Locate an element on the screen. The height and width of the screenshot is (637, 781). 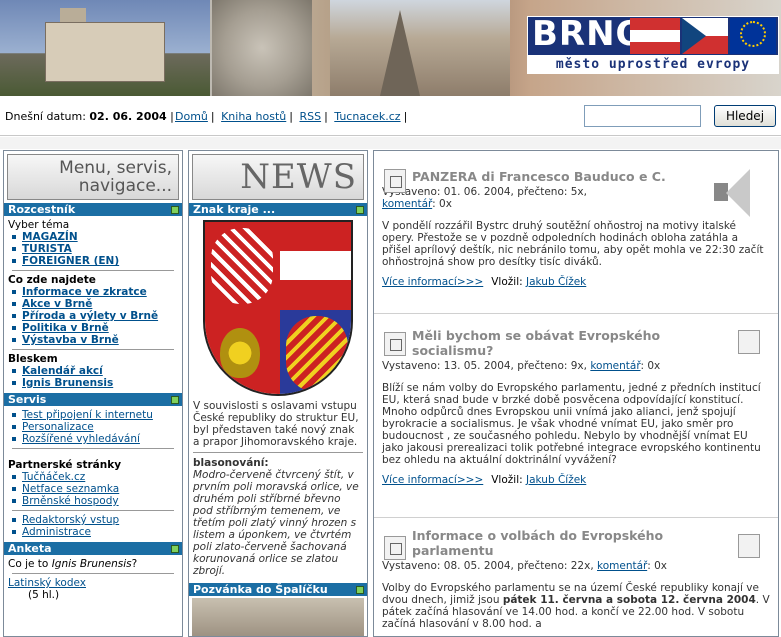
partner-tucnacek-link: Tučňáček.cz is located at coordinates (53, 477).